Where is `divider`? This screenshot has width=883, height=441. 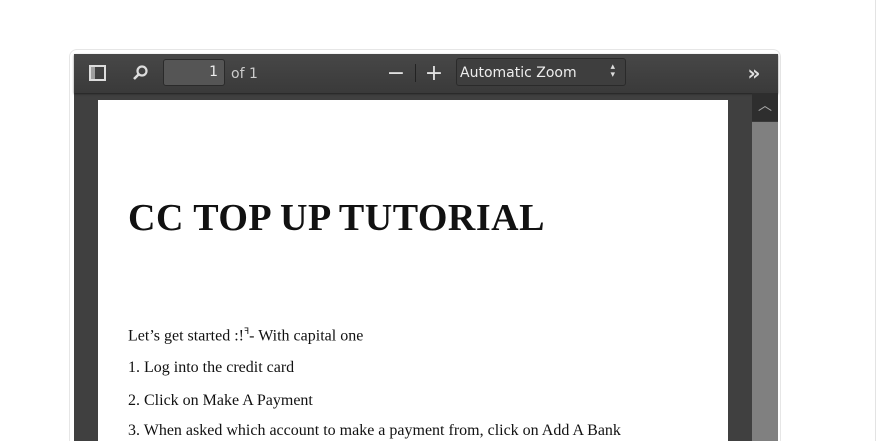 divider is located at coordinates (415, 73).